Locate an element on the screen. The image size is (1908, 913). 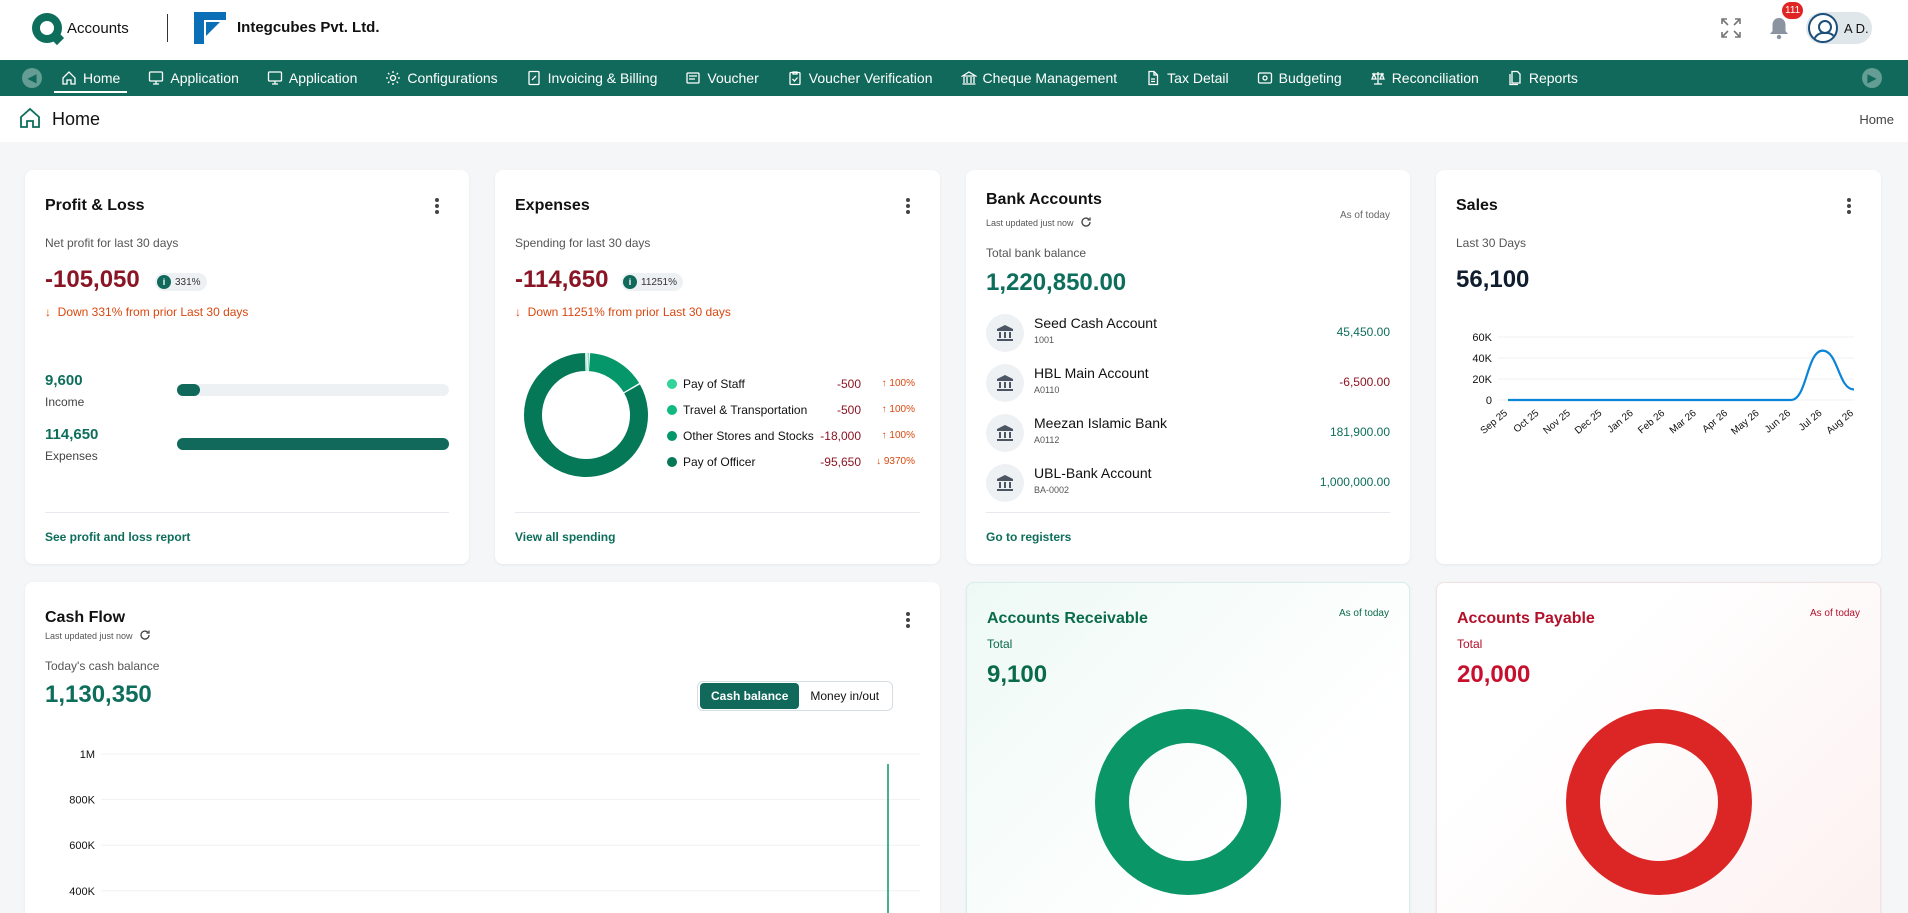
x-tick-label: Dec 25 is located at coordinates (1589, 422).